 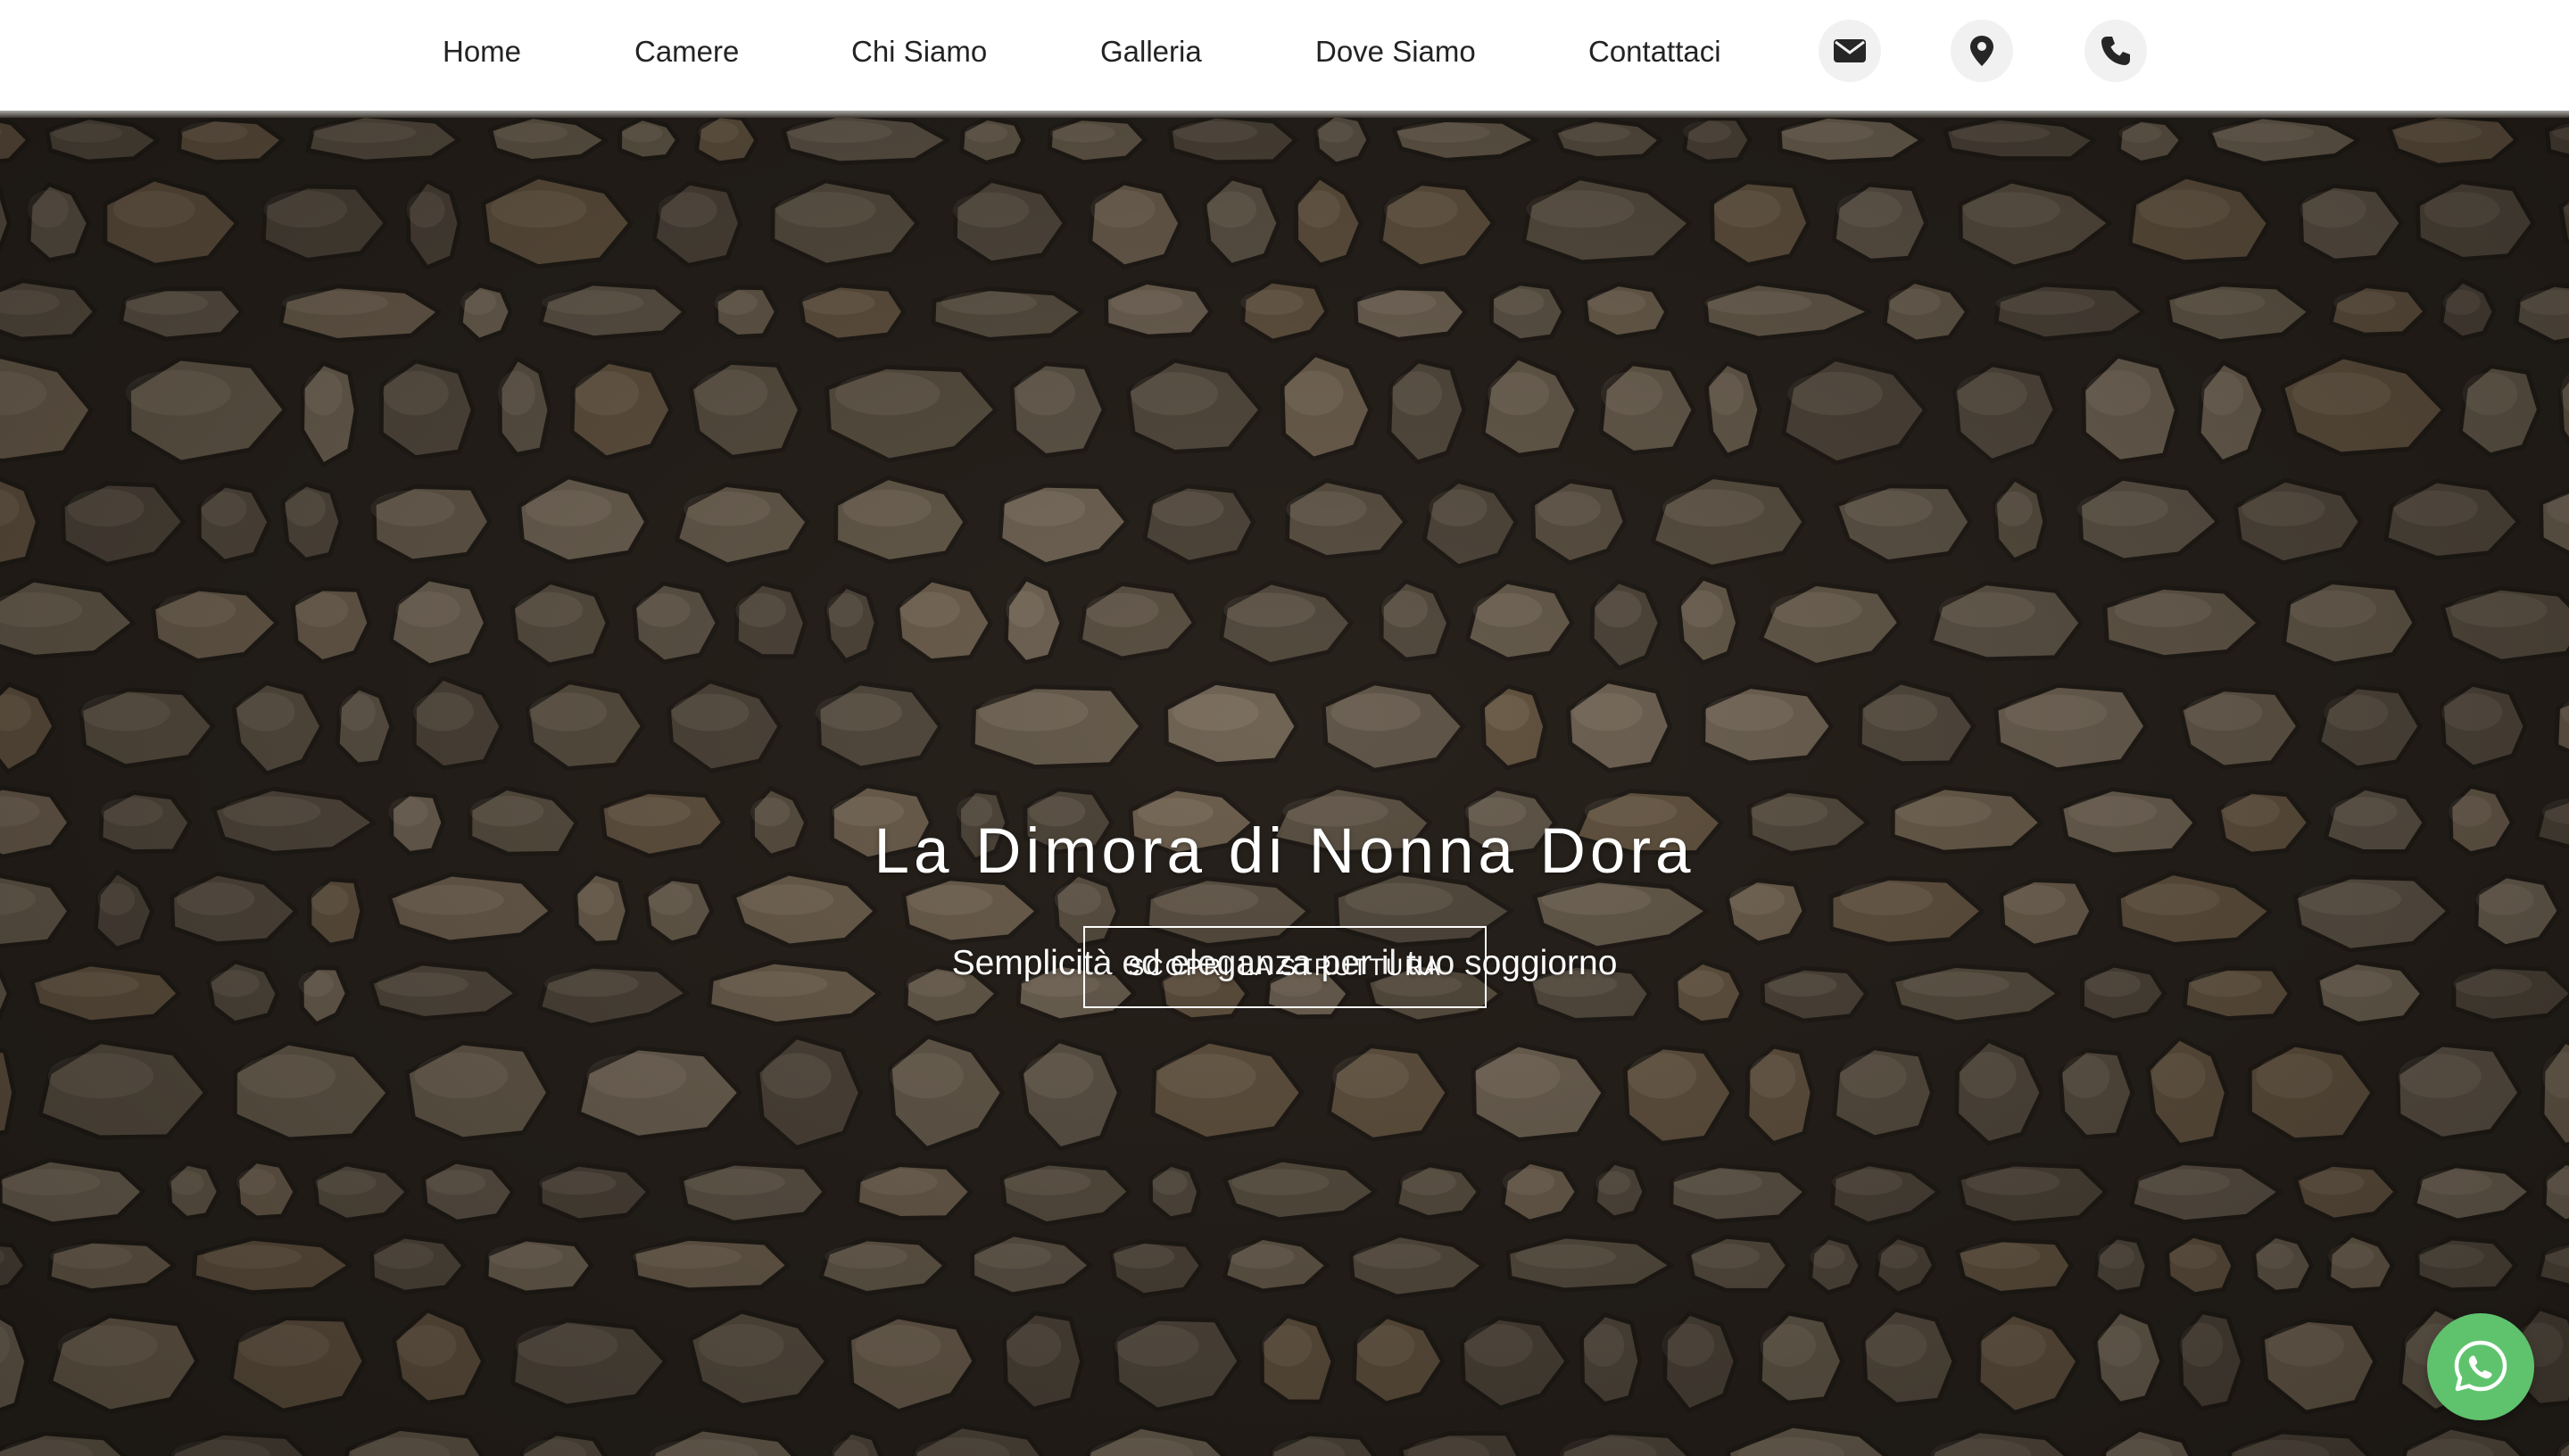 I want to click on nav-item-home: Home, so click(x=482, y=51).